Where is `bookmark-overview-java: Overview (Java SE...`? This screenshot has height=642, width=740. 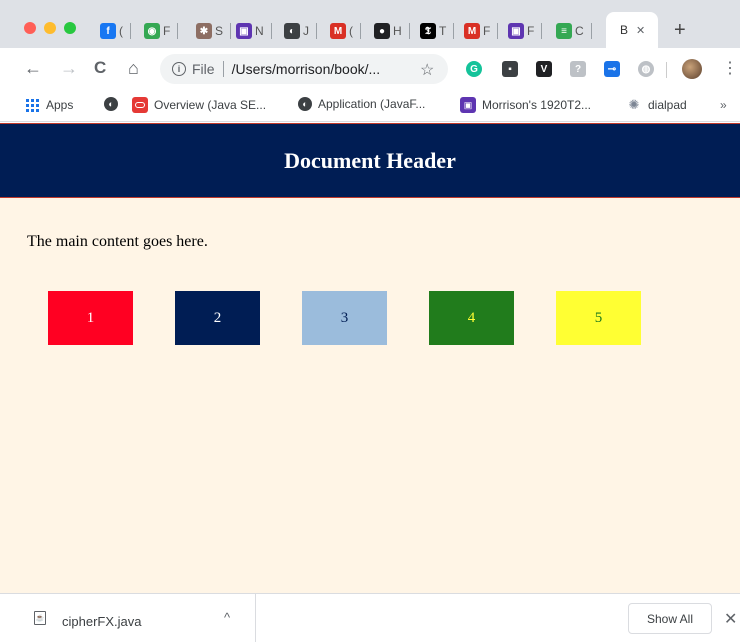
bookmark-overview-java: Overview (Java SE... is located at coordinates (199, 105).